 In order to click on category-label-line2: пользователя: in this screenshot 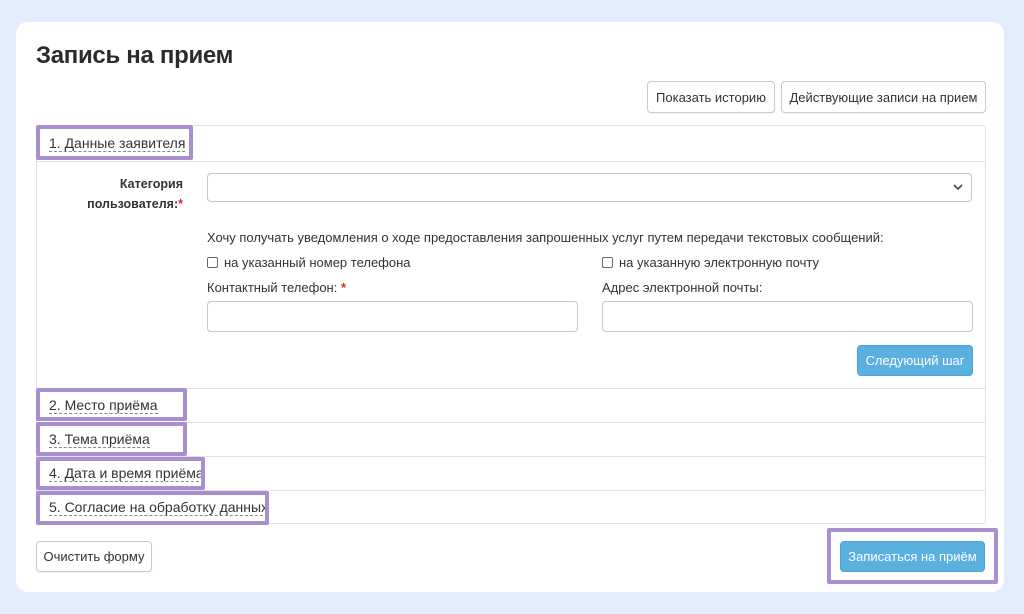, I will do `click(133, 204)`.